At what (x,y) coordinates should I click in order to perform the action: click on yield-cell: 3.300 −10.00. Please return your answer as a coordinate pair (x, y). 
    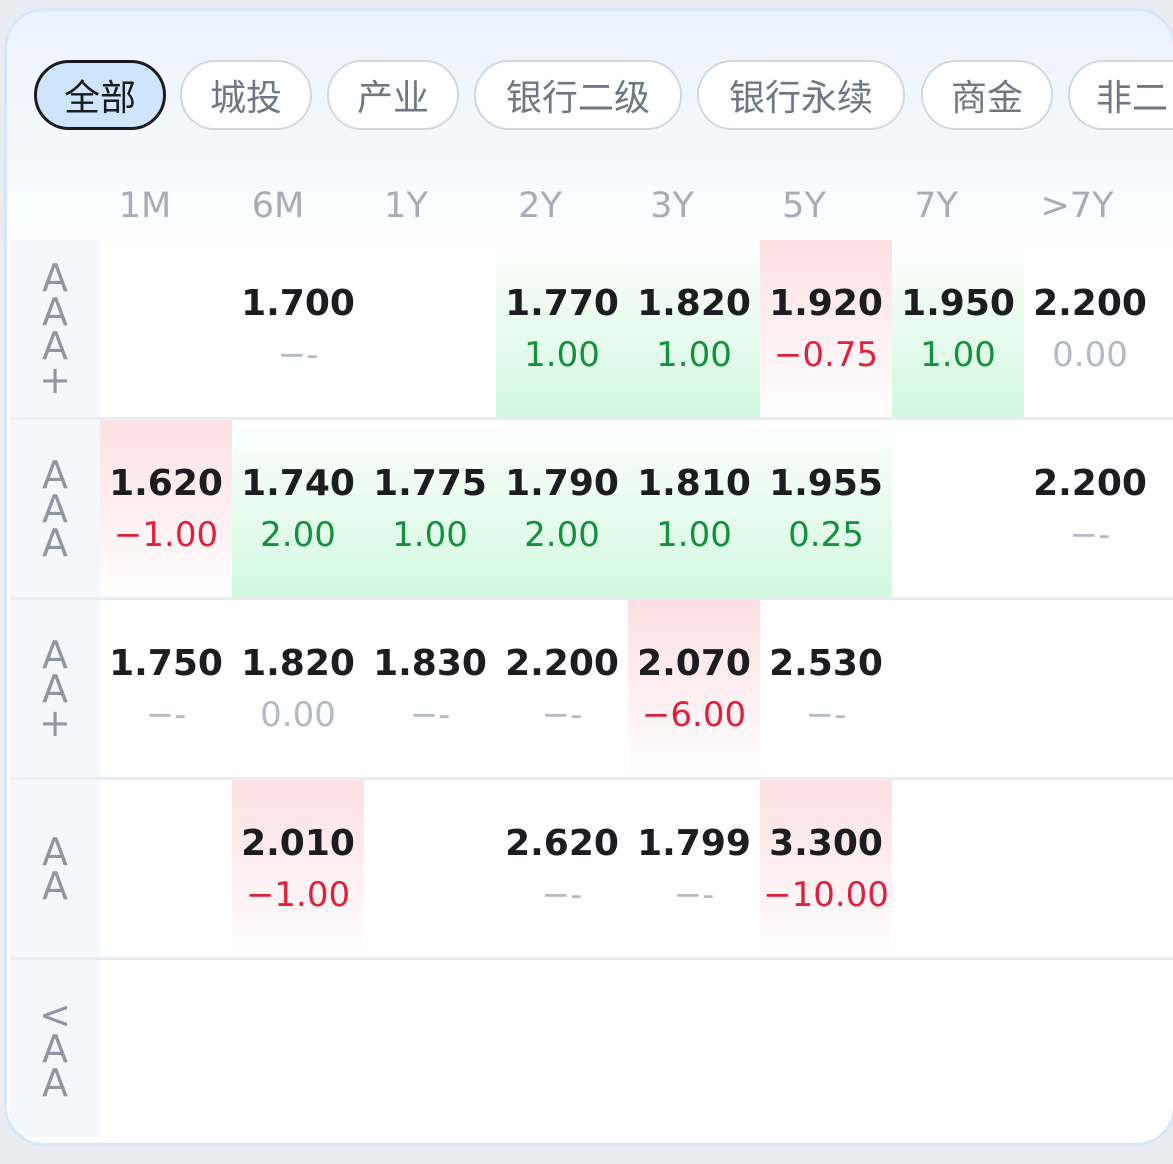
    Looking at the image, I should click on (826, 868).